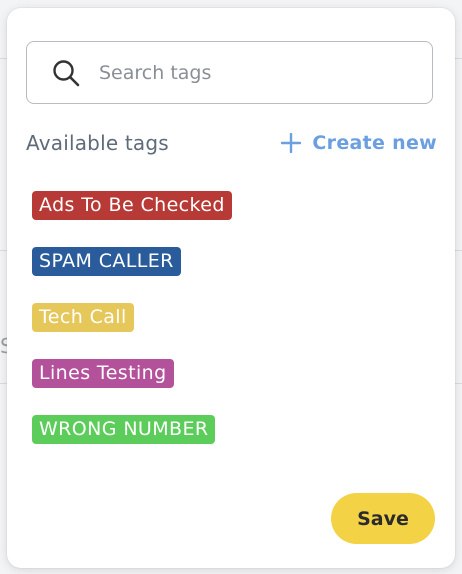 The width and height of the screenshot is (462, 574). What do you see at coordinates (106, 261) in the screenshot?
I see `tag-spam-caller: SPAM CALLER` at bounding box center [106, 261].